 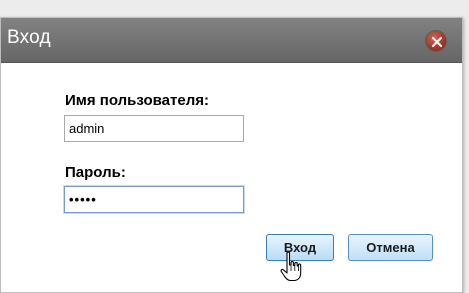 What do you see at coordinates (95, 172) in the screenshot?
I see `password-label: Пароль:` at bounding box center [95, 172].